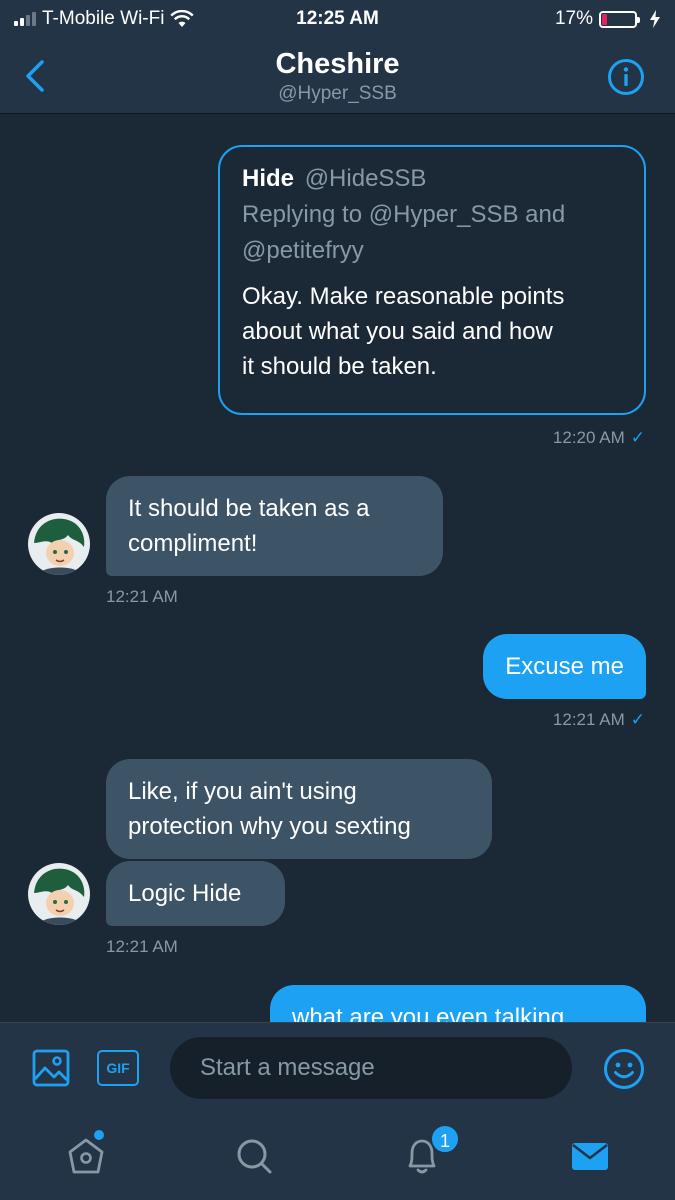 The width and height of the screenshot is (675, 1200). I want to click on add-image-icon, so click(51, 1068).